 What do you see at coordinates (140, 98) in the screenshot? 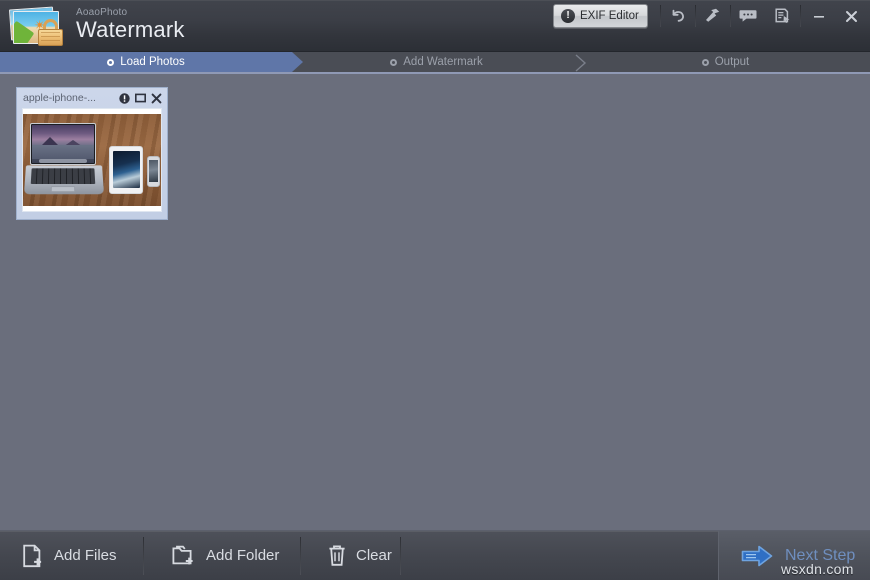
I see `preview-maximize-icon` at bounding box center [140, 98].